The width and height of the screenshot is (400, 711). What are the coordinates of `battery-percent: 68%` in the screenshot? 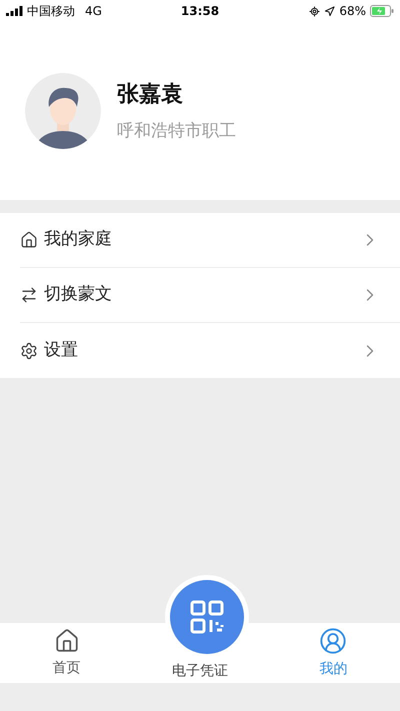 It's located at (352, 11).